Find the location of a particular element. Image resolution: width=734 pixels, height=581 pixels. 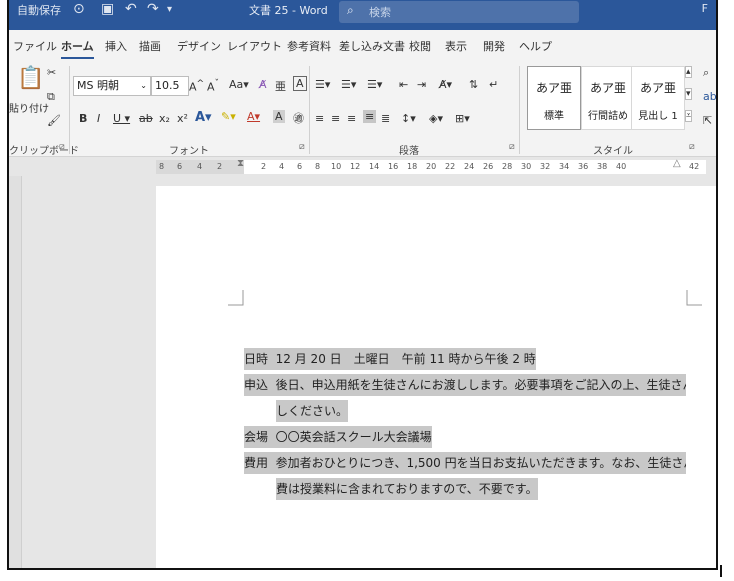

justify-icon: ≡ is located at coordinates (370, 116).